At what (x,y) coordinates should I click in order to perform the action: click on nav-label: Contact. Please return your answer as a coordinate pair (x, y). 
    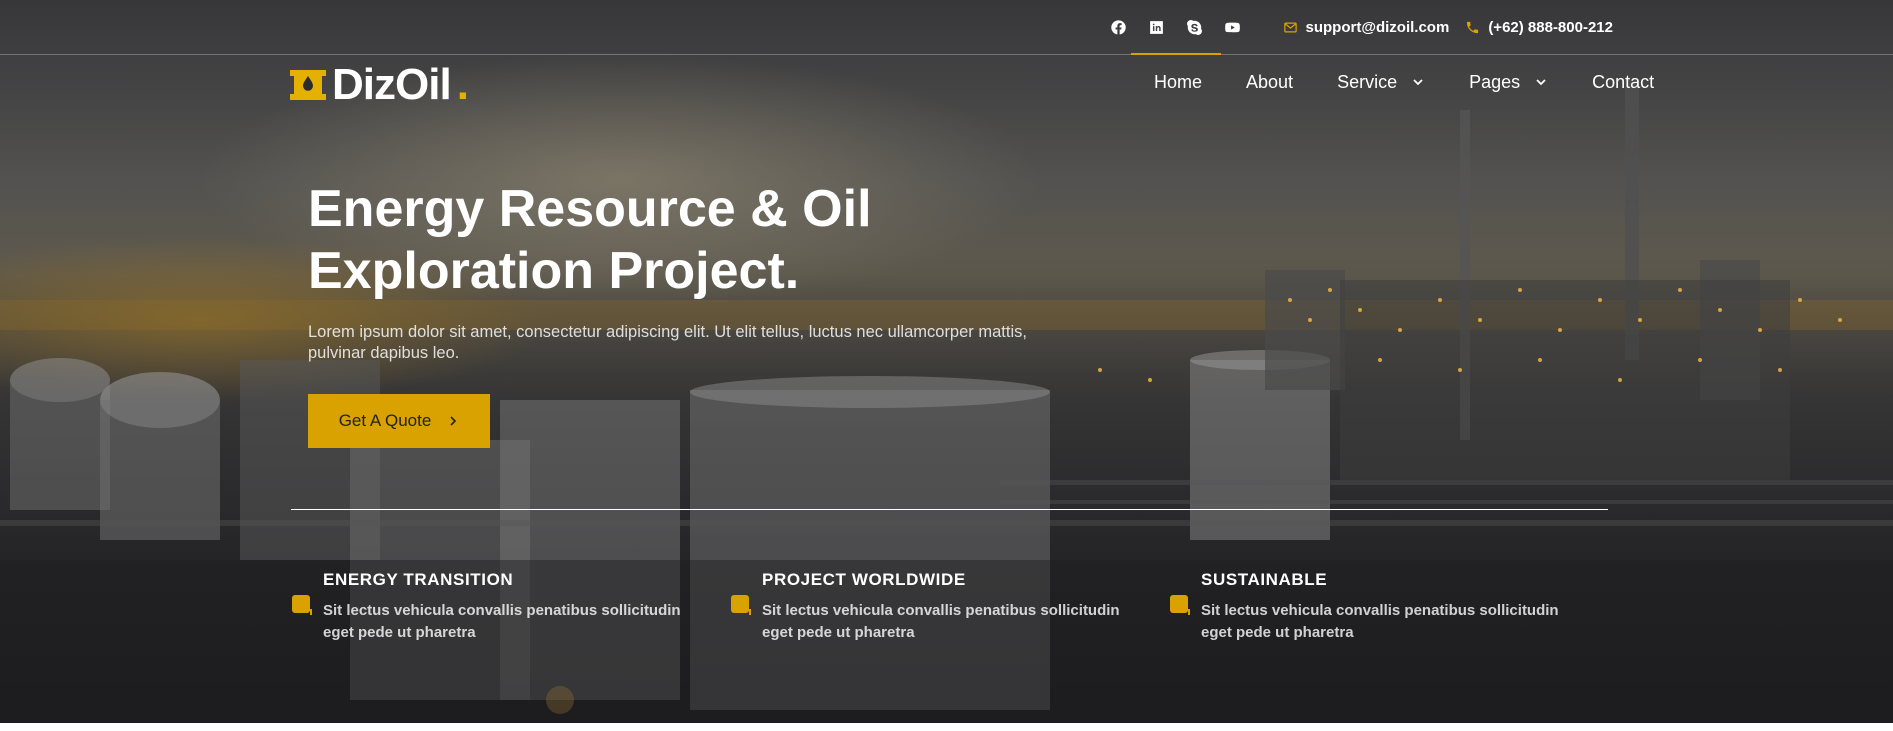
    Looking at the image, I should click on (1623, 81).